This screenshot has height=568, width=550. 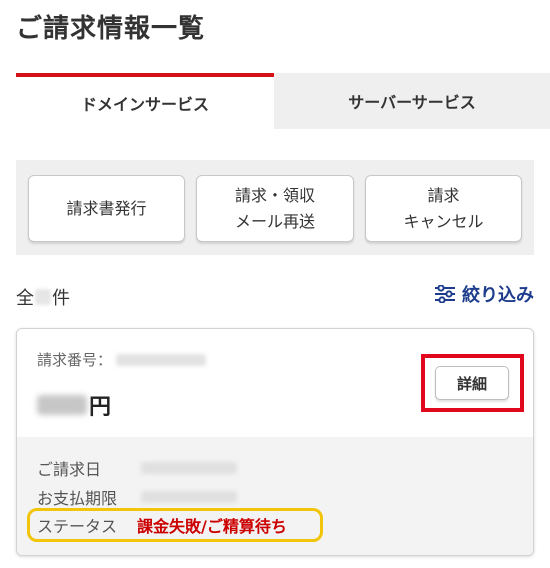 I want to click on tab-server-service: サーバーサービス, so click(x=412, y=101).